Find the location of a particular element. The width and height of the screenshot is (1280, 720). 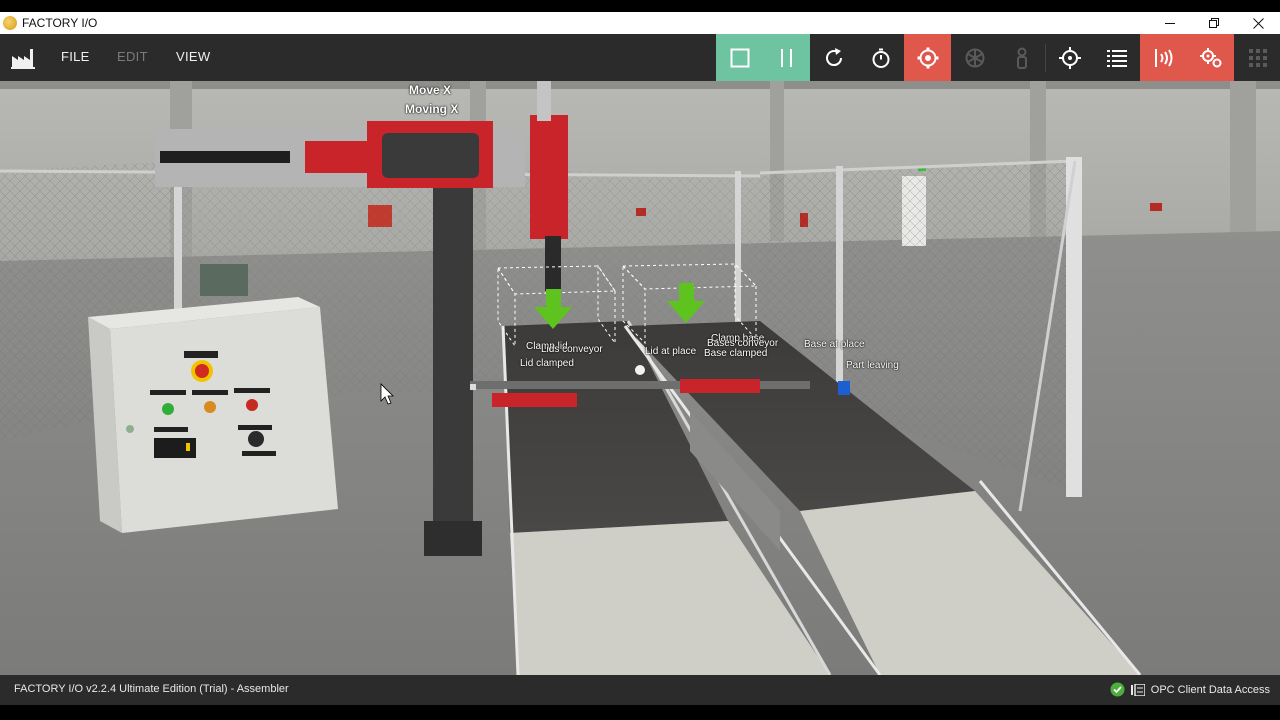

orbit-camera-button is located at coordinates (927, 57).